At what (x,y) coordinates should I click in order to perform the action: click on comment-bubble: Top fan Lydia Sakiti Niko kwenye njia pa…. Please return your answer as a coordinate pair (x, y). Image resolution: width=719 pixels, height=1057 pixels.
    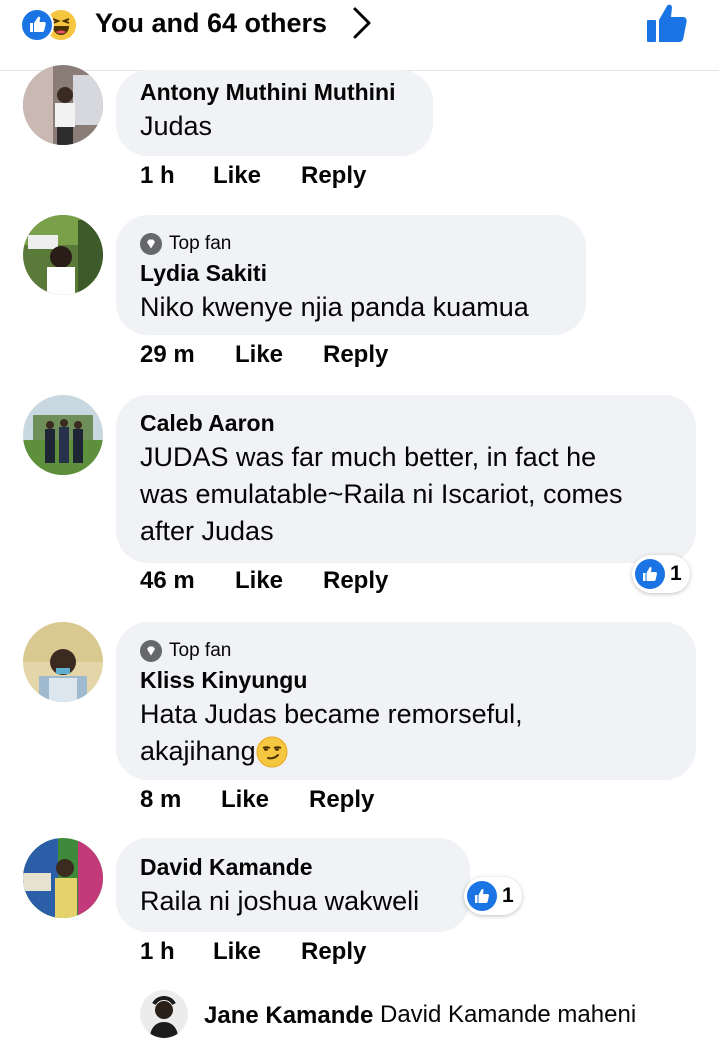
    Looking at the image, I should click on (351, 275).